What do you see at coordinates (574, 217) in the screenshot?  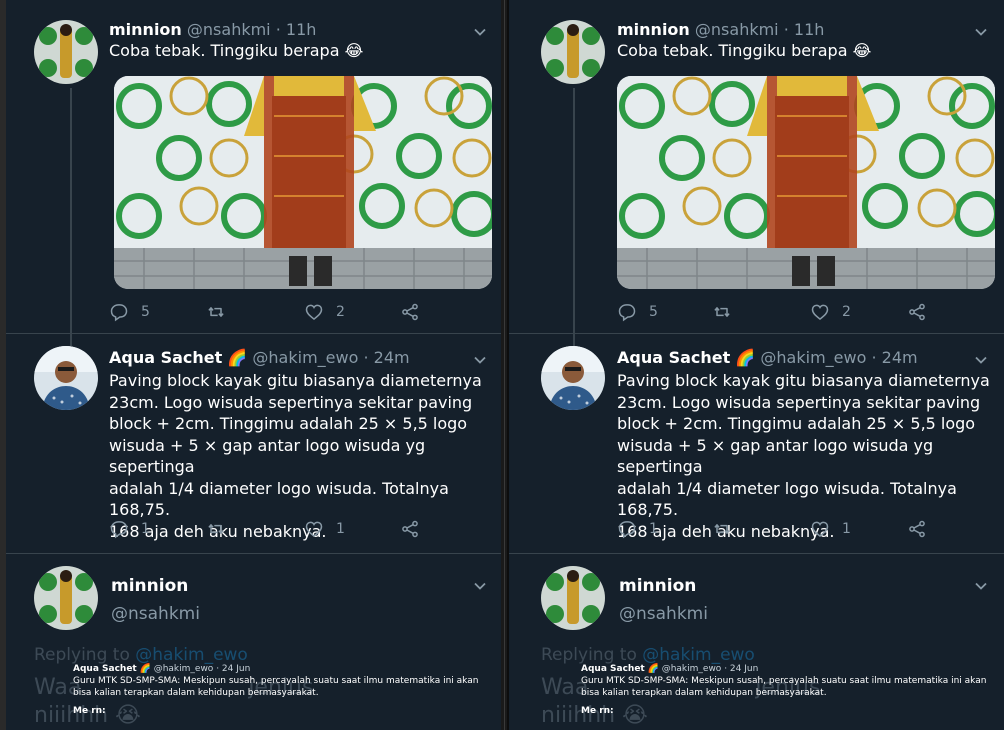 I see `thread-connector` at bounding box center [574, 217].